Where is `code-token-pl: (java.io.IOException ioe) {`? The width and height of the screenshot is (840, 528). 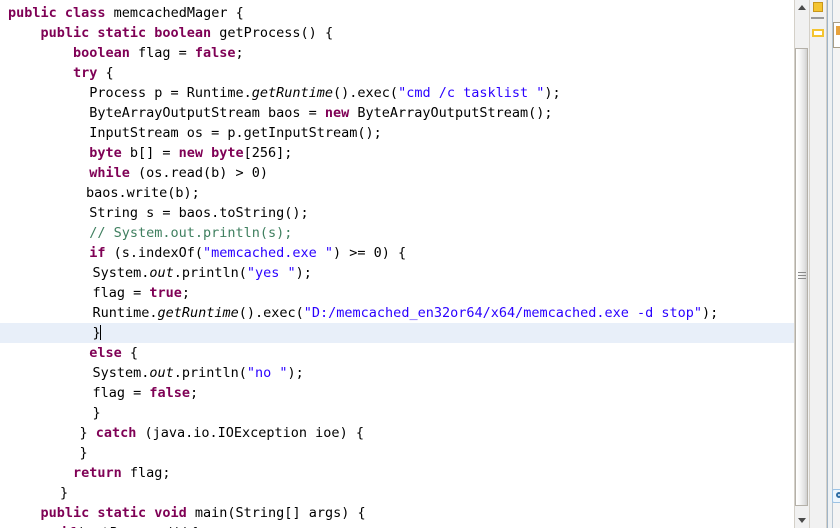
code-token-pl: (java.io.IOException ioe) { is located at coordinates (254, 433).